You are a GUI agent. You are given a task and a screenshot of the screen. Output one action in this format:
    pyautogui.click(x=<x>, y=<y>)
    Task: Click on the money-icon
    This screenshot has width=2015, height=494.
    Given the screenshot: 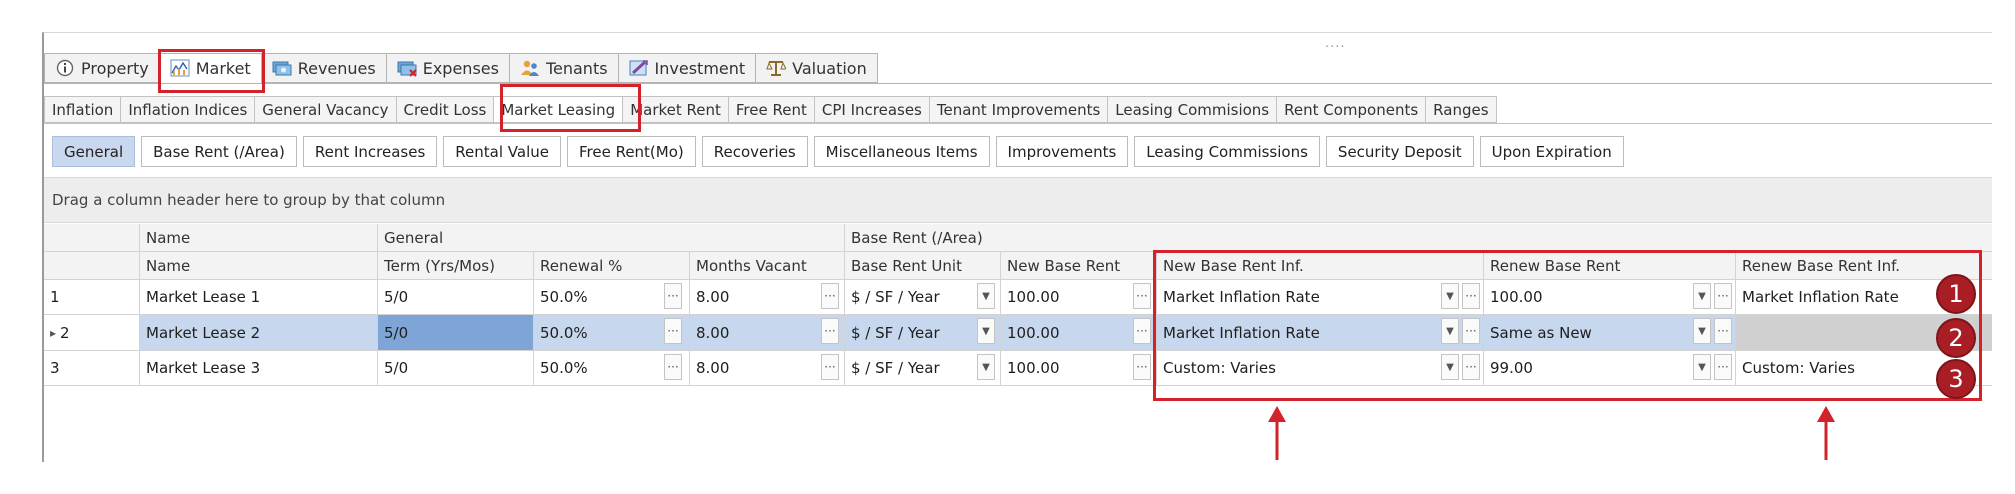 What is the action you would take?
    pyautogui.click(x=282, y=68)
    